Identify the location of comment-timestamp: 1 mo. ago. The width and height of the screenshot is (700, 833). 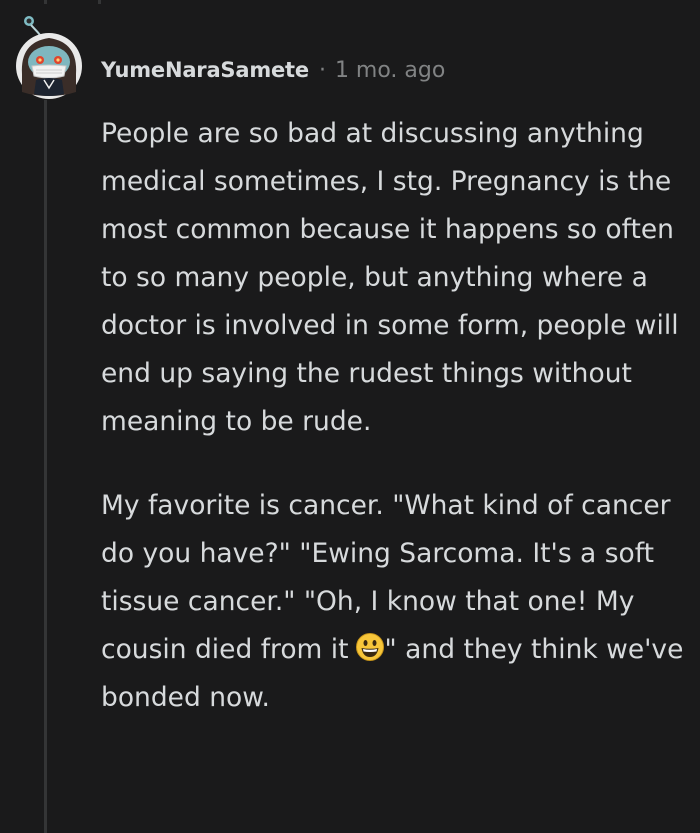
(390, 70).